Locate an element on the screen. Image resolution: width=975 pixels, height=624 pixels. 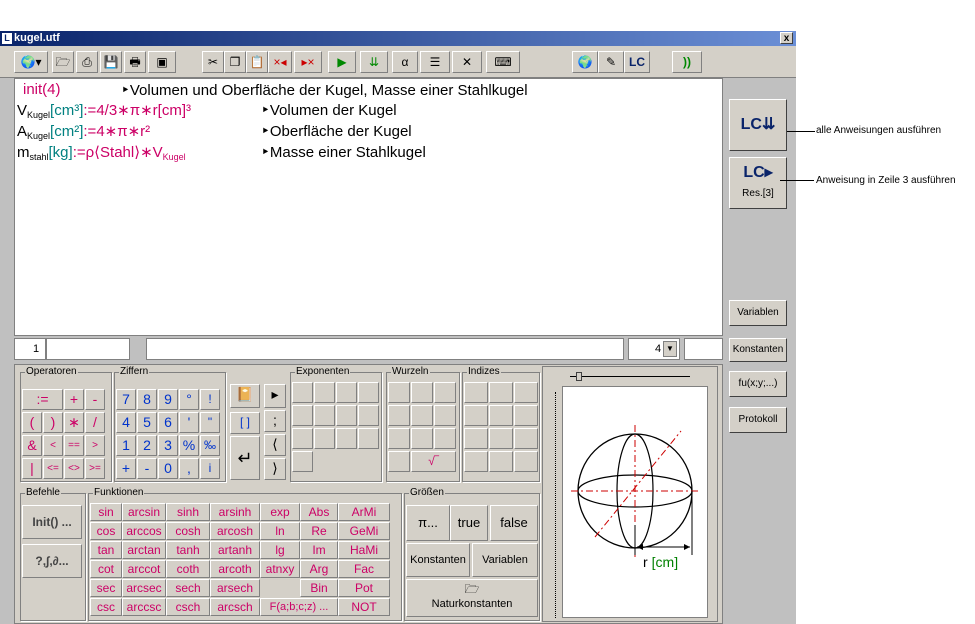
digit-key: ' is located at coordinates (189, 422).